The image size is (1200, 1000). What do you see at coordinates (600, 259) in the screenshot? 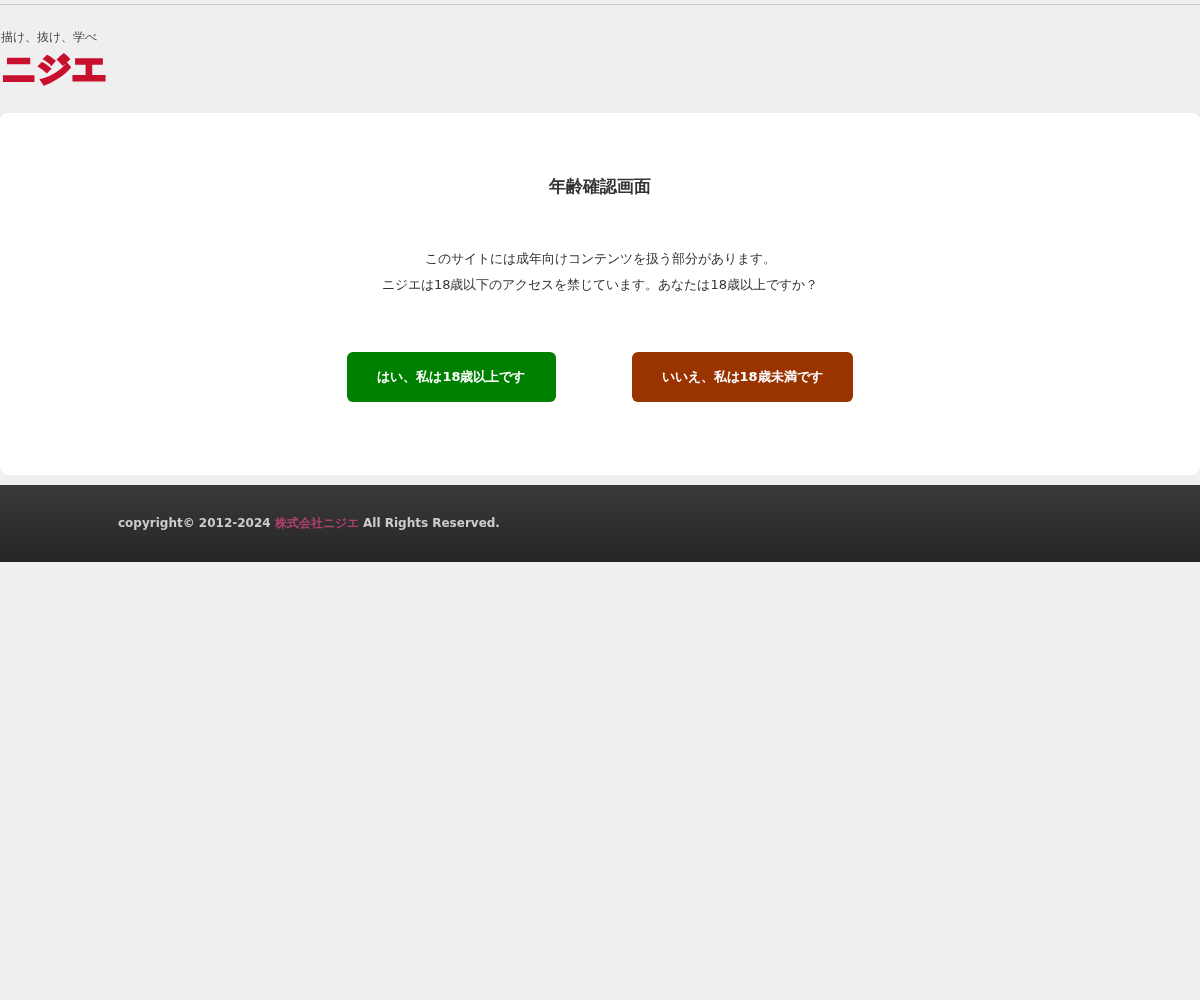
I see `message-text: このサイトには成年向けコンテンツを扱う部分があります。` at bounding box center [600, 259].